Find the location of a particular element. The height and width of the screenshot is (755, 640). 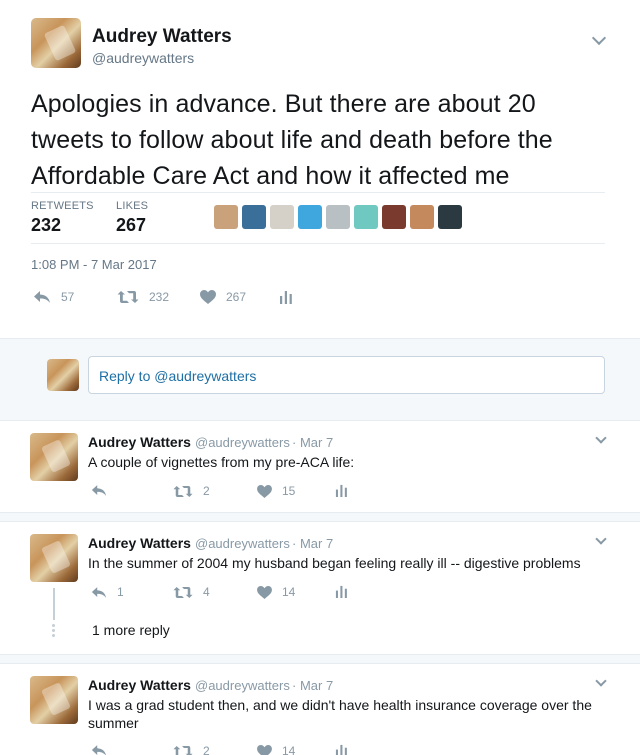

reply-button: 1 is located at coordinates (107, 592).